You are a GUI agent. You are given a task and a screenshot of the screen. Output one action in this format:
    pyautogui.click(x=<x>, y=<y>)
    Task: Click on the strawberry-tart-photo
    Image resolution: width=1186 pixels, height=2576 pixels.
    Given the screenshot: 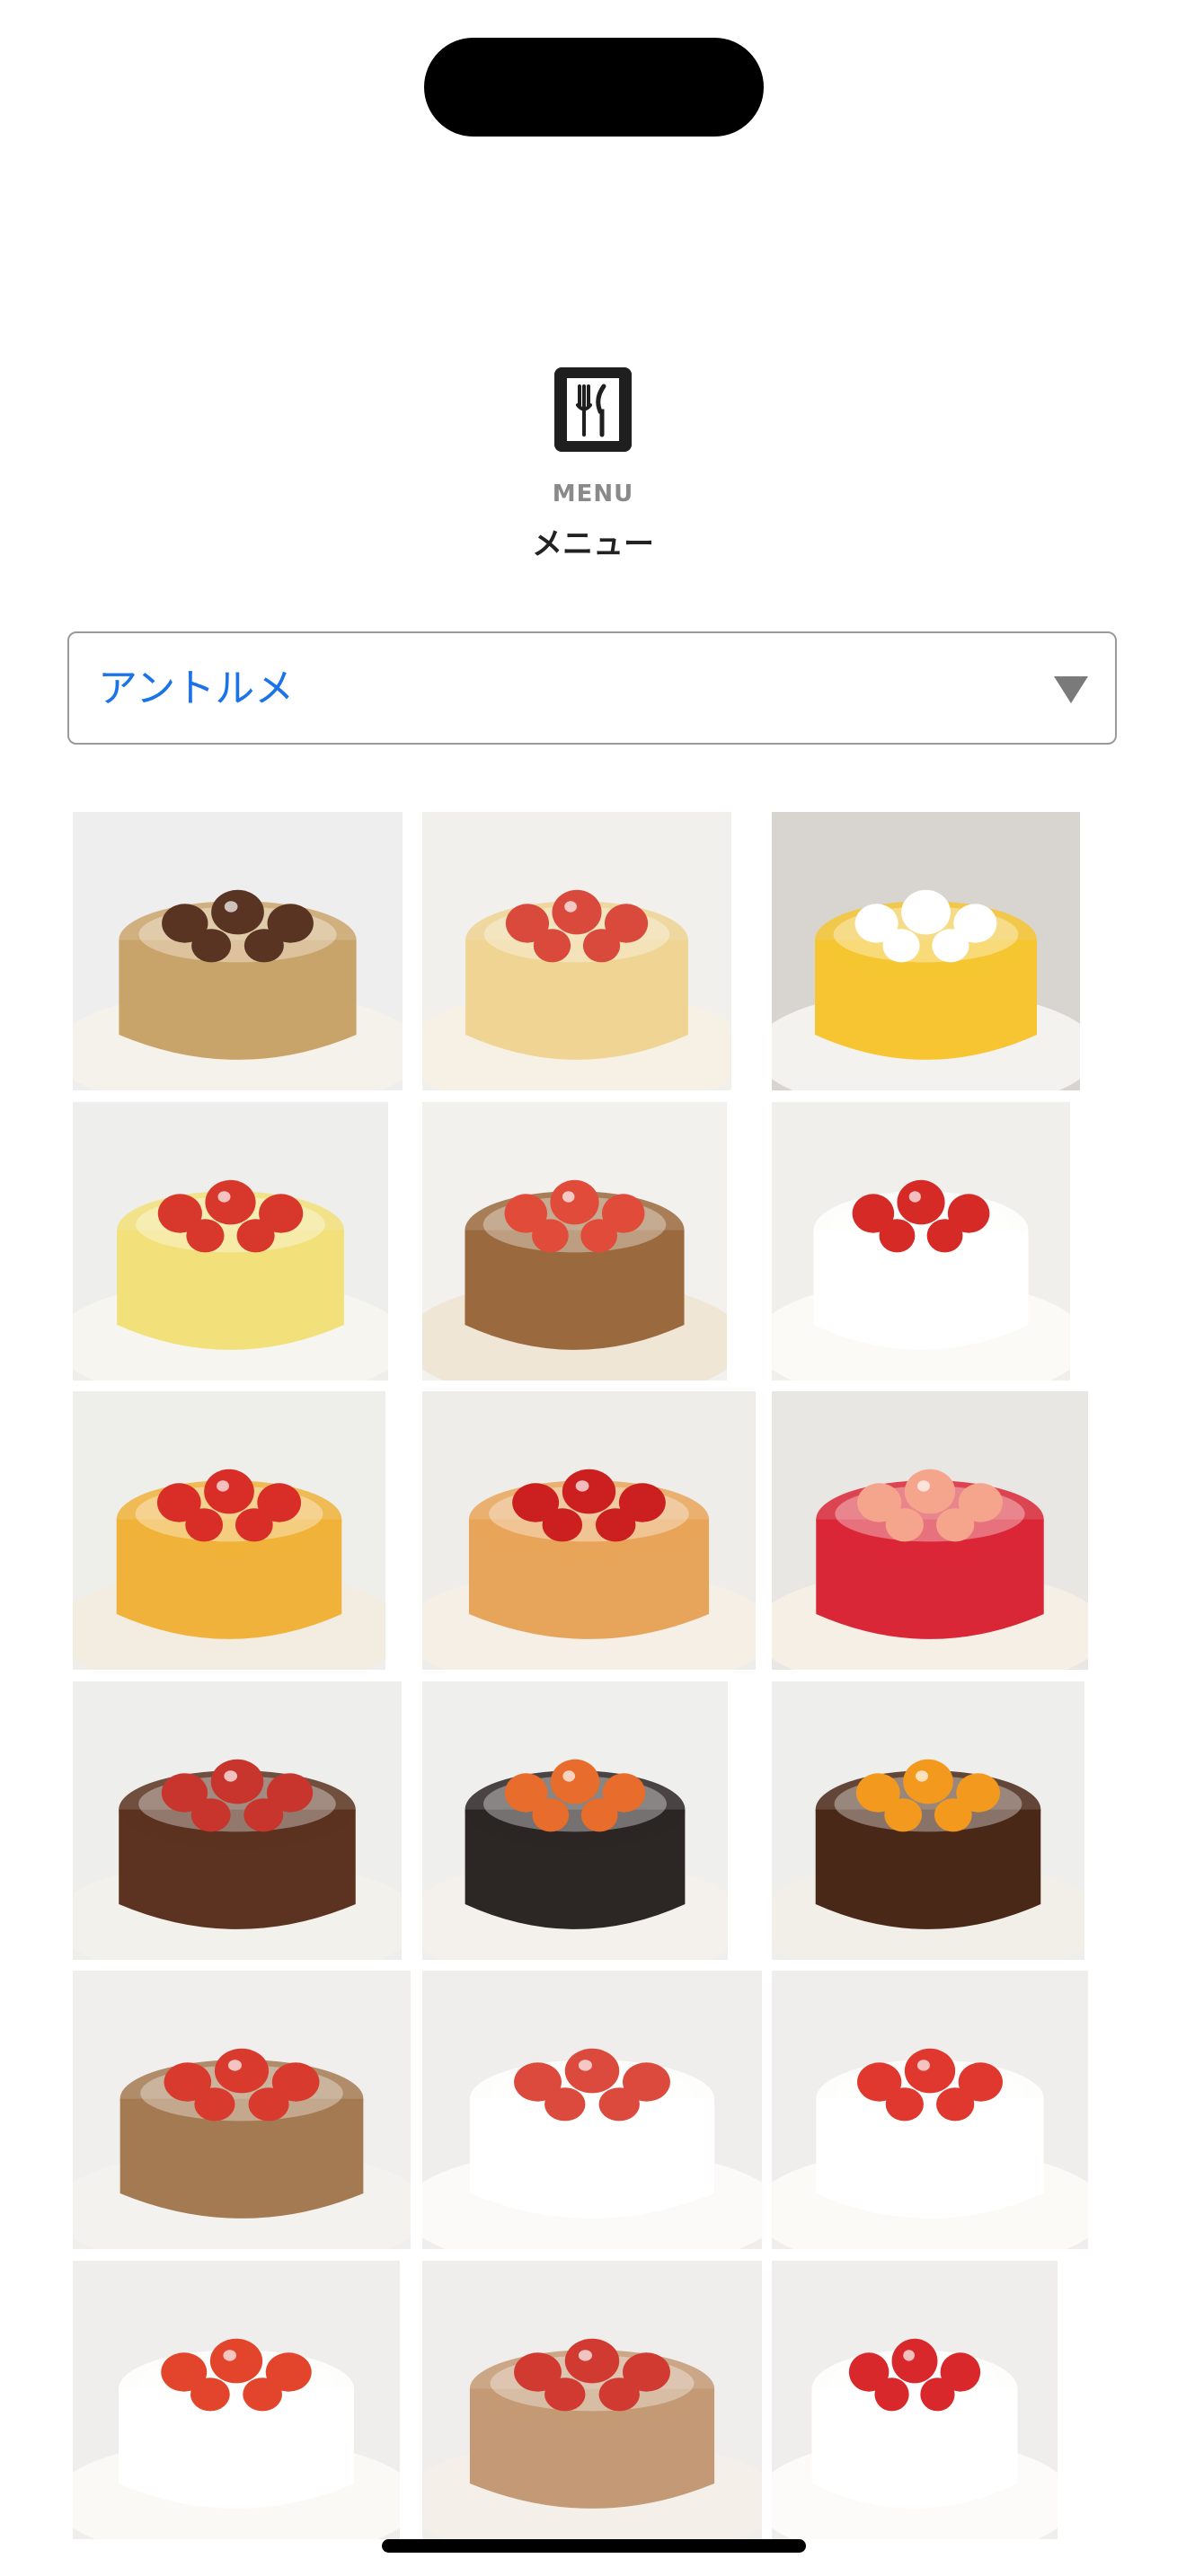 What is the action you would take?
    pyautogui.click(x=589, y=1530)
    